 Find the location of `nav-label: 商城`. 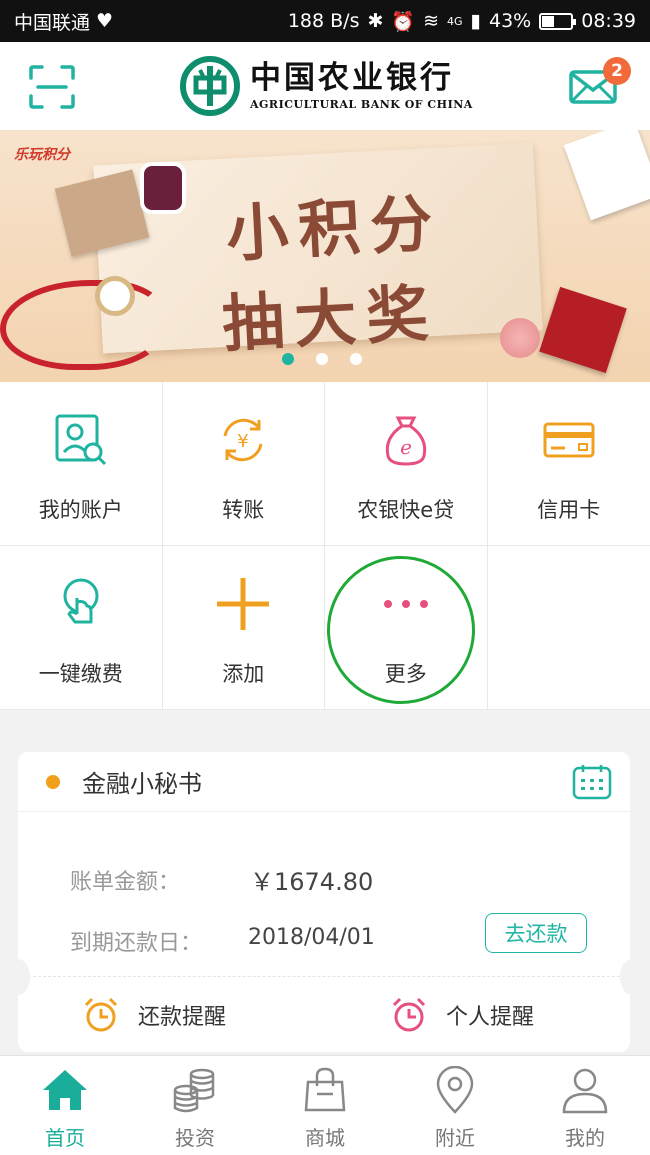

nav-label: 商城 is located at coordinates (325, 1138).